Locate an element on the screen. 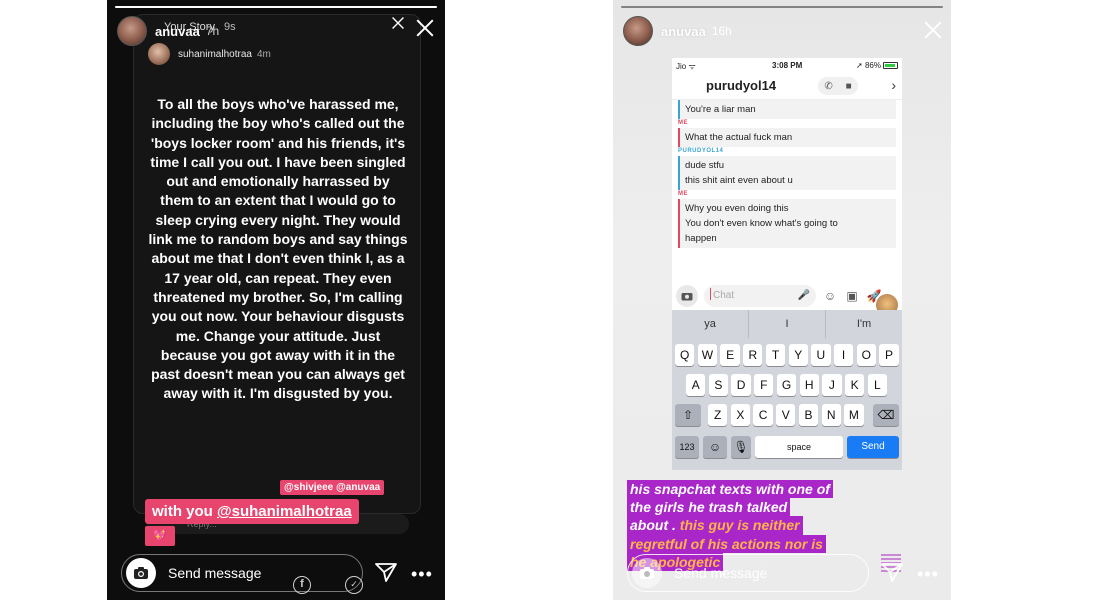  key: L is located at coordinates (877, 385).